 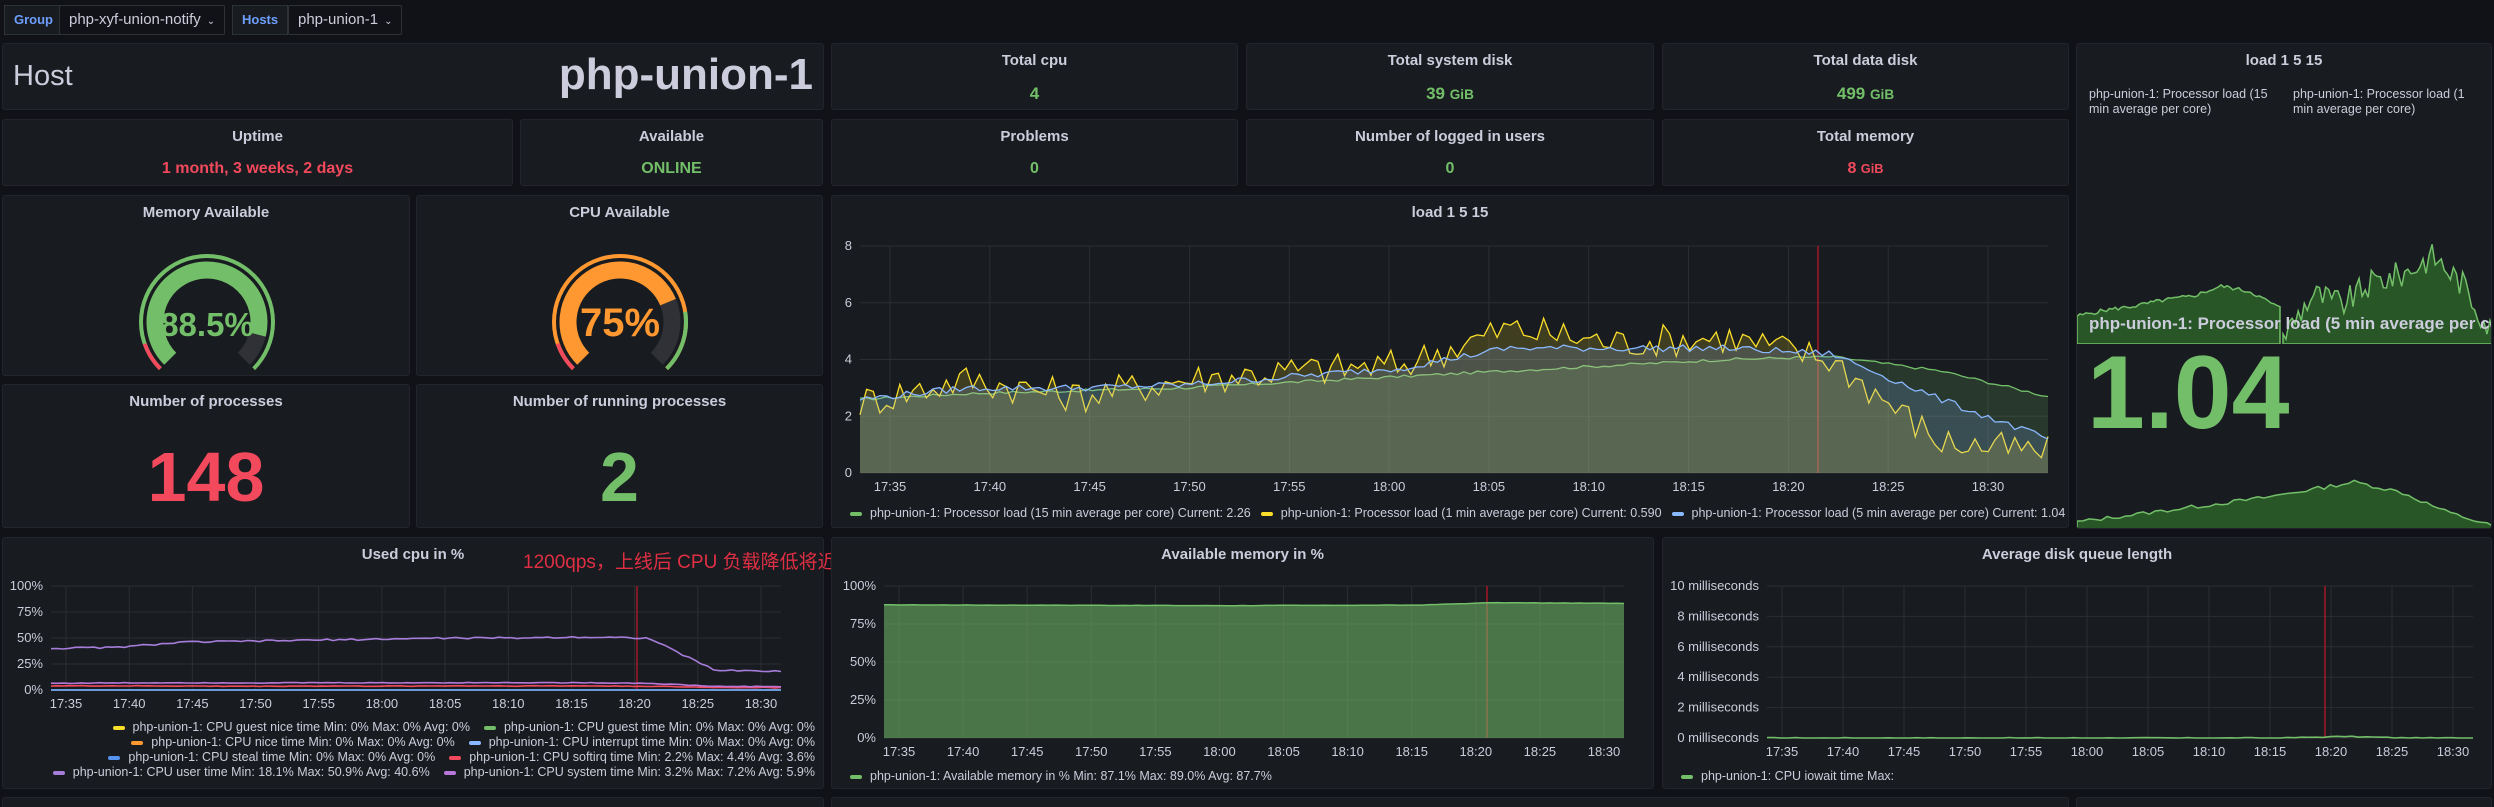 I want to click on cpu-available-gauge-panel: CPU Available 75%, so click(x=619, y=285).